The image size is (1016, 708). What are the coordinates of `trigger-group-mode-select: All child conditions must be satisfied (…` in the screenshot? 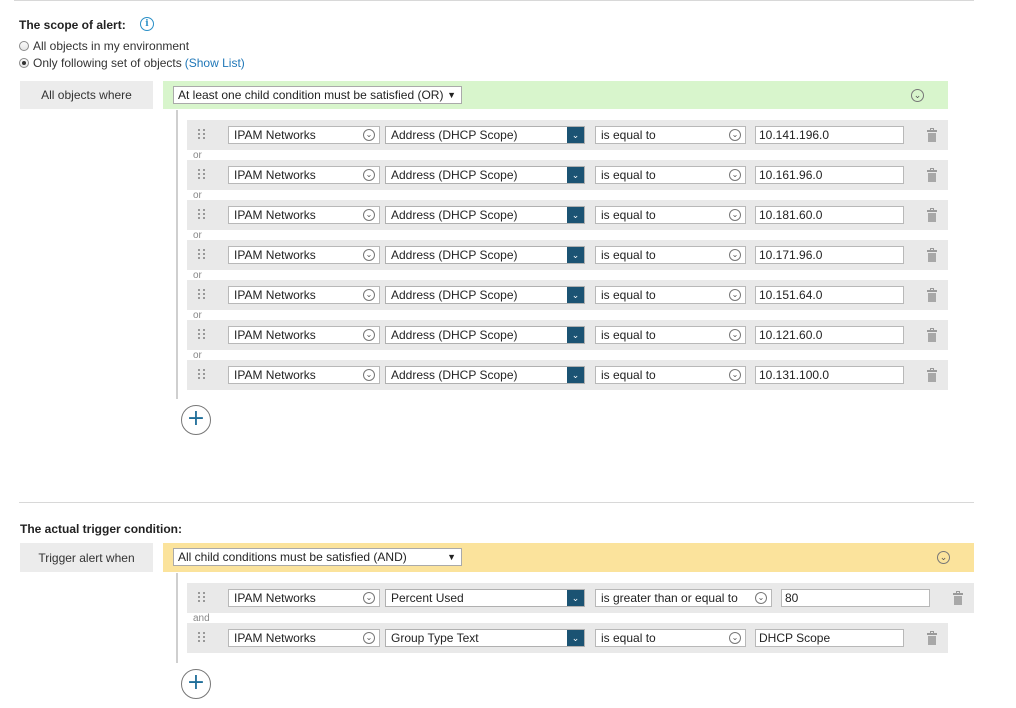 It's located at (317, 557).